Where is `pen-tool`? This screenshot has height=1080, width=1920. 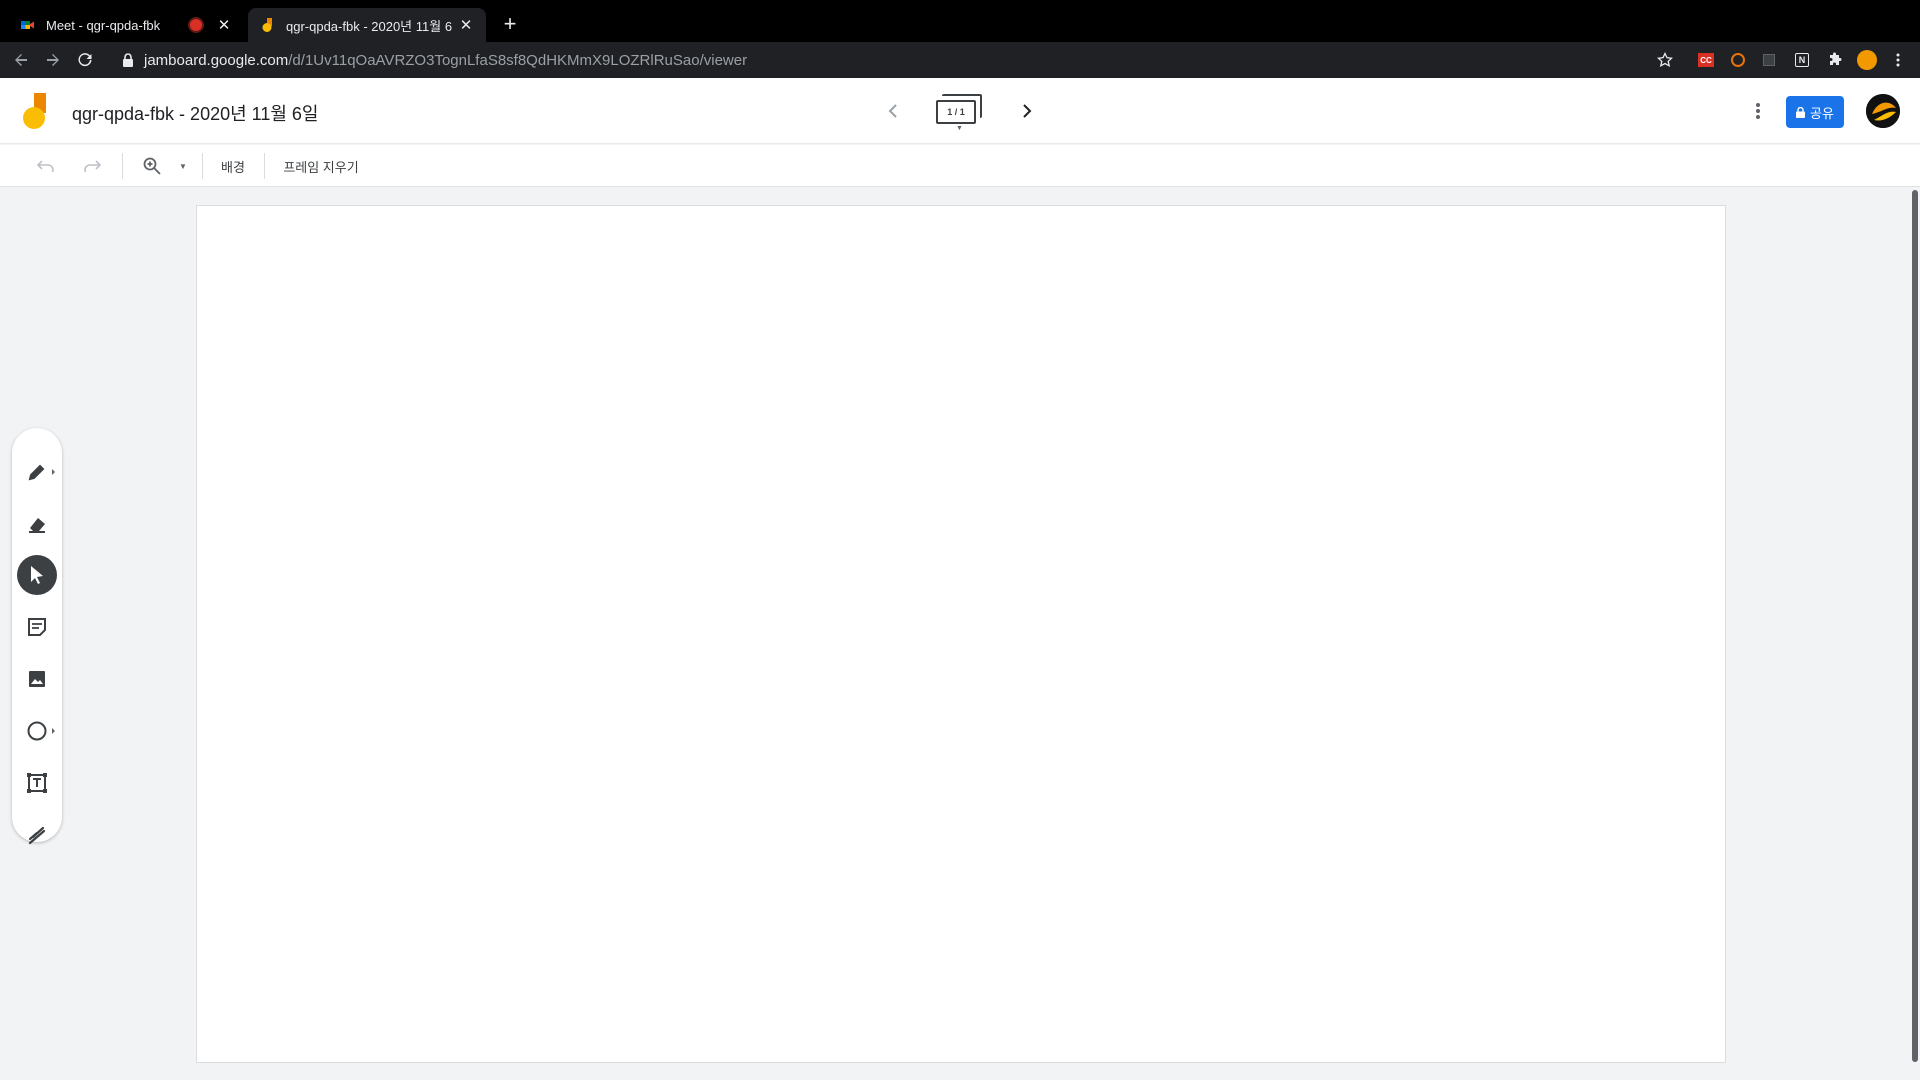
pen-tool is located at coordinates (37, 472).